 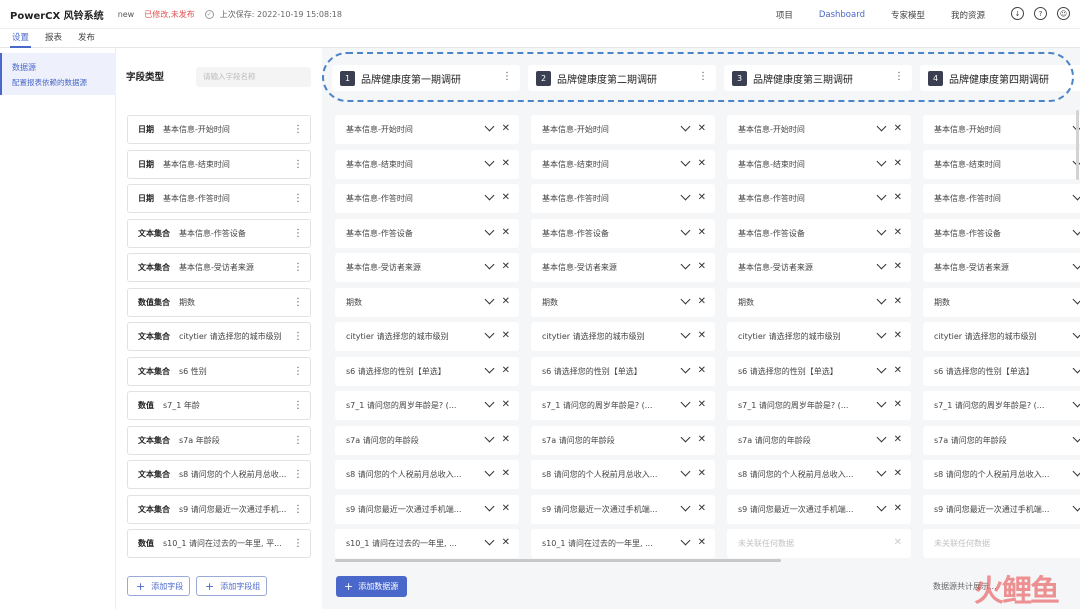 I want to click on mapping-select: s6 请选择您的性别【单选】✕, so click(x=1001, y=371).